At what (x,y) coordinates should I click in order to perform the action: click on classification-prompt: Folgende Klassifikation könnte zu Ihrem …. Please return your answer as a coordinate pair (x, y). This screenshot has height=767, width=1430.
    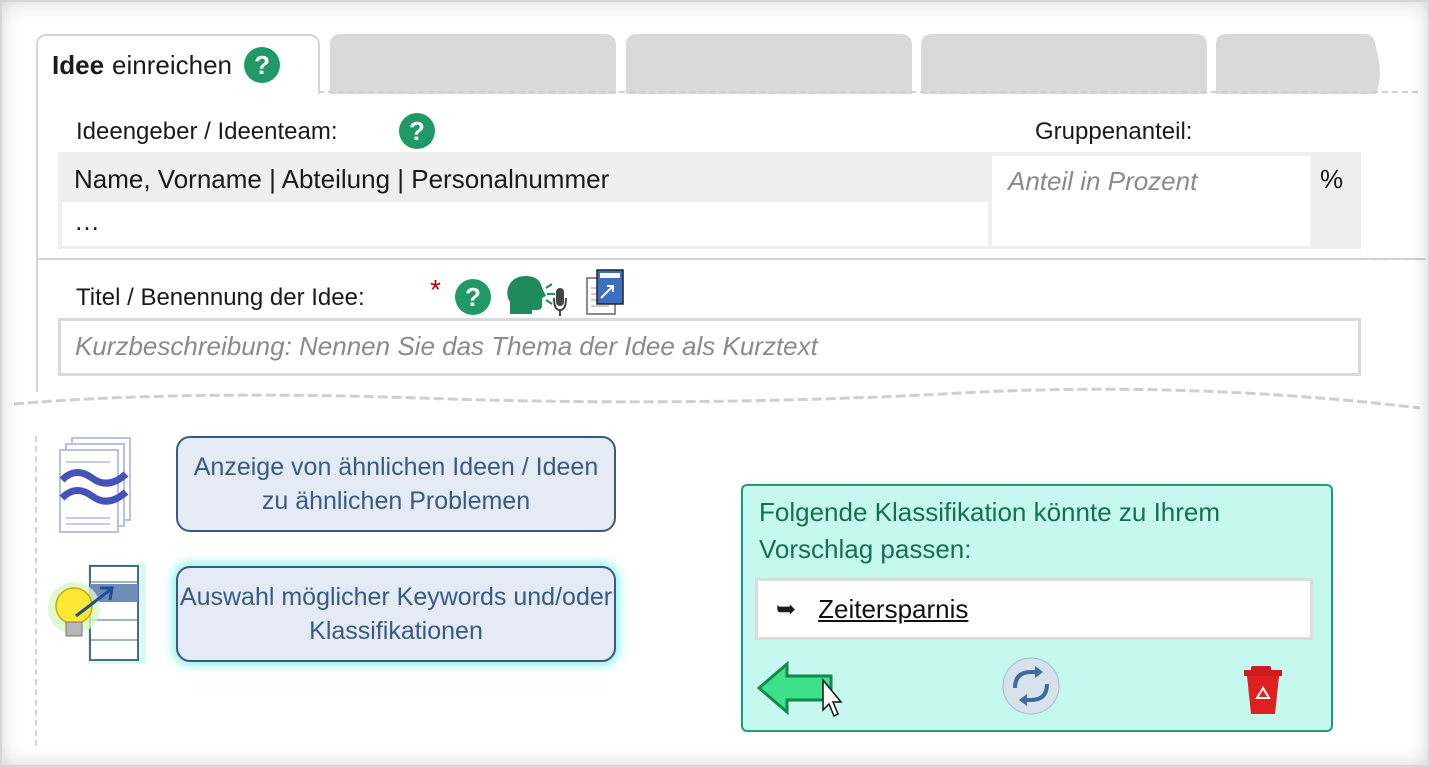
    Looking at the image, I should click on (990, 530).